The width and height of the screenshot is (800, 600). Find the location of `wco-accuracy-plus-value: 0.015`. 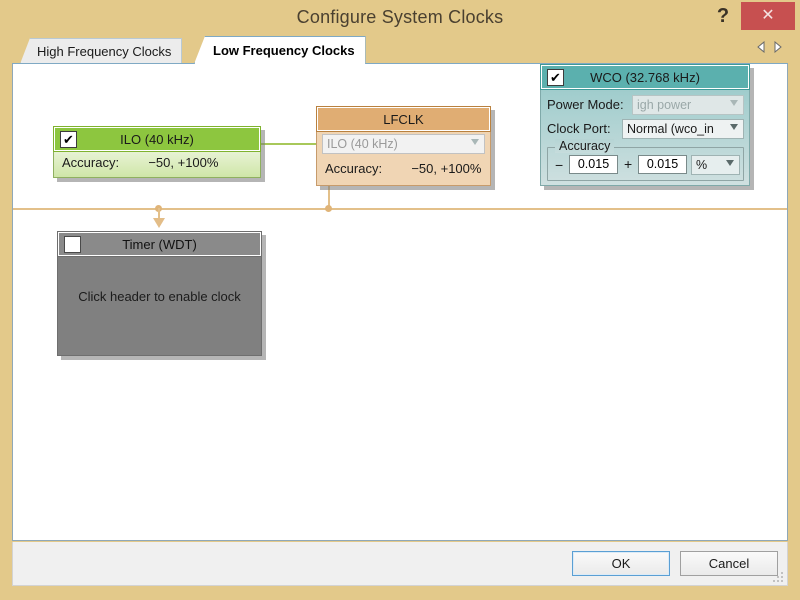

wco-accuracy-plus-value: 0.015 is located at coordinates (662, 164).